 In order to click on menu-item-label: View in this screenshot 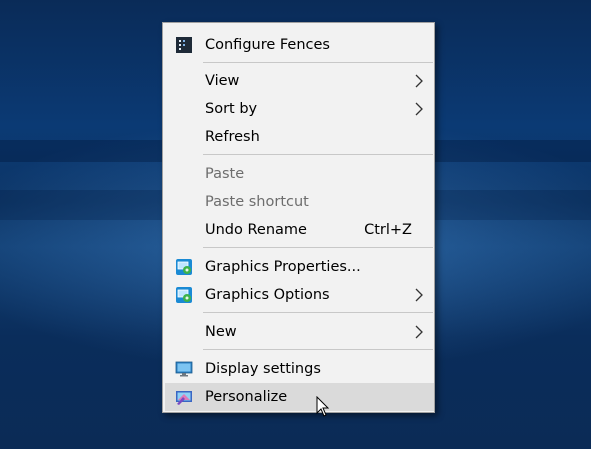, I will do `click(222, 81)`.